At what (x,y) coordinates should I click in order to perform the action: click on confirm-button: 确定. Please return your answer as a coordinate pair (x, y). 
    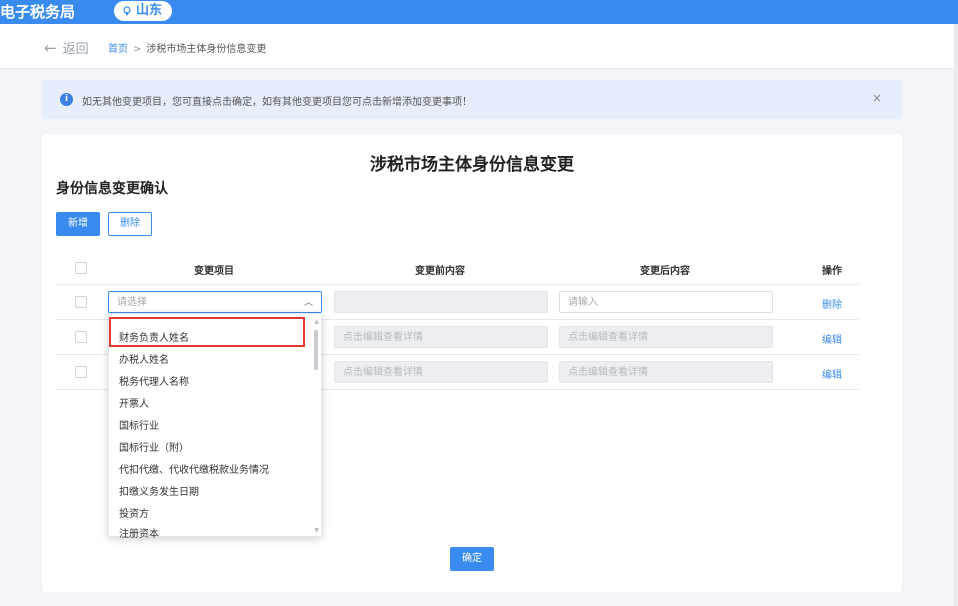
    Looking at the image, I should click on (472, 559).